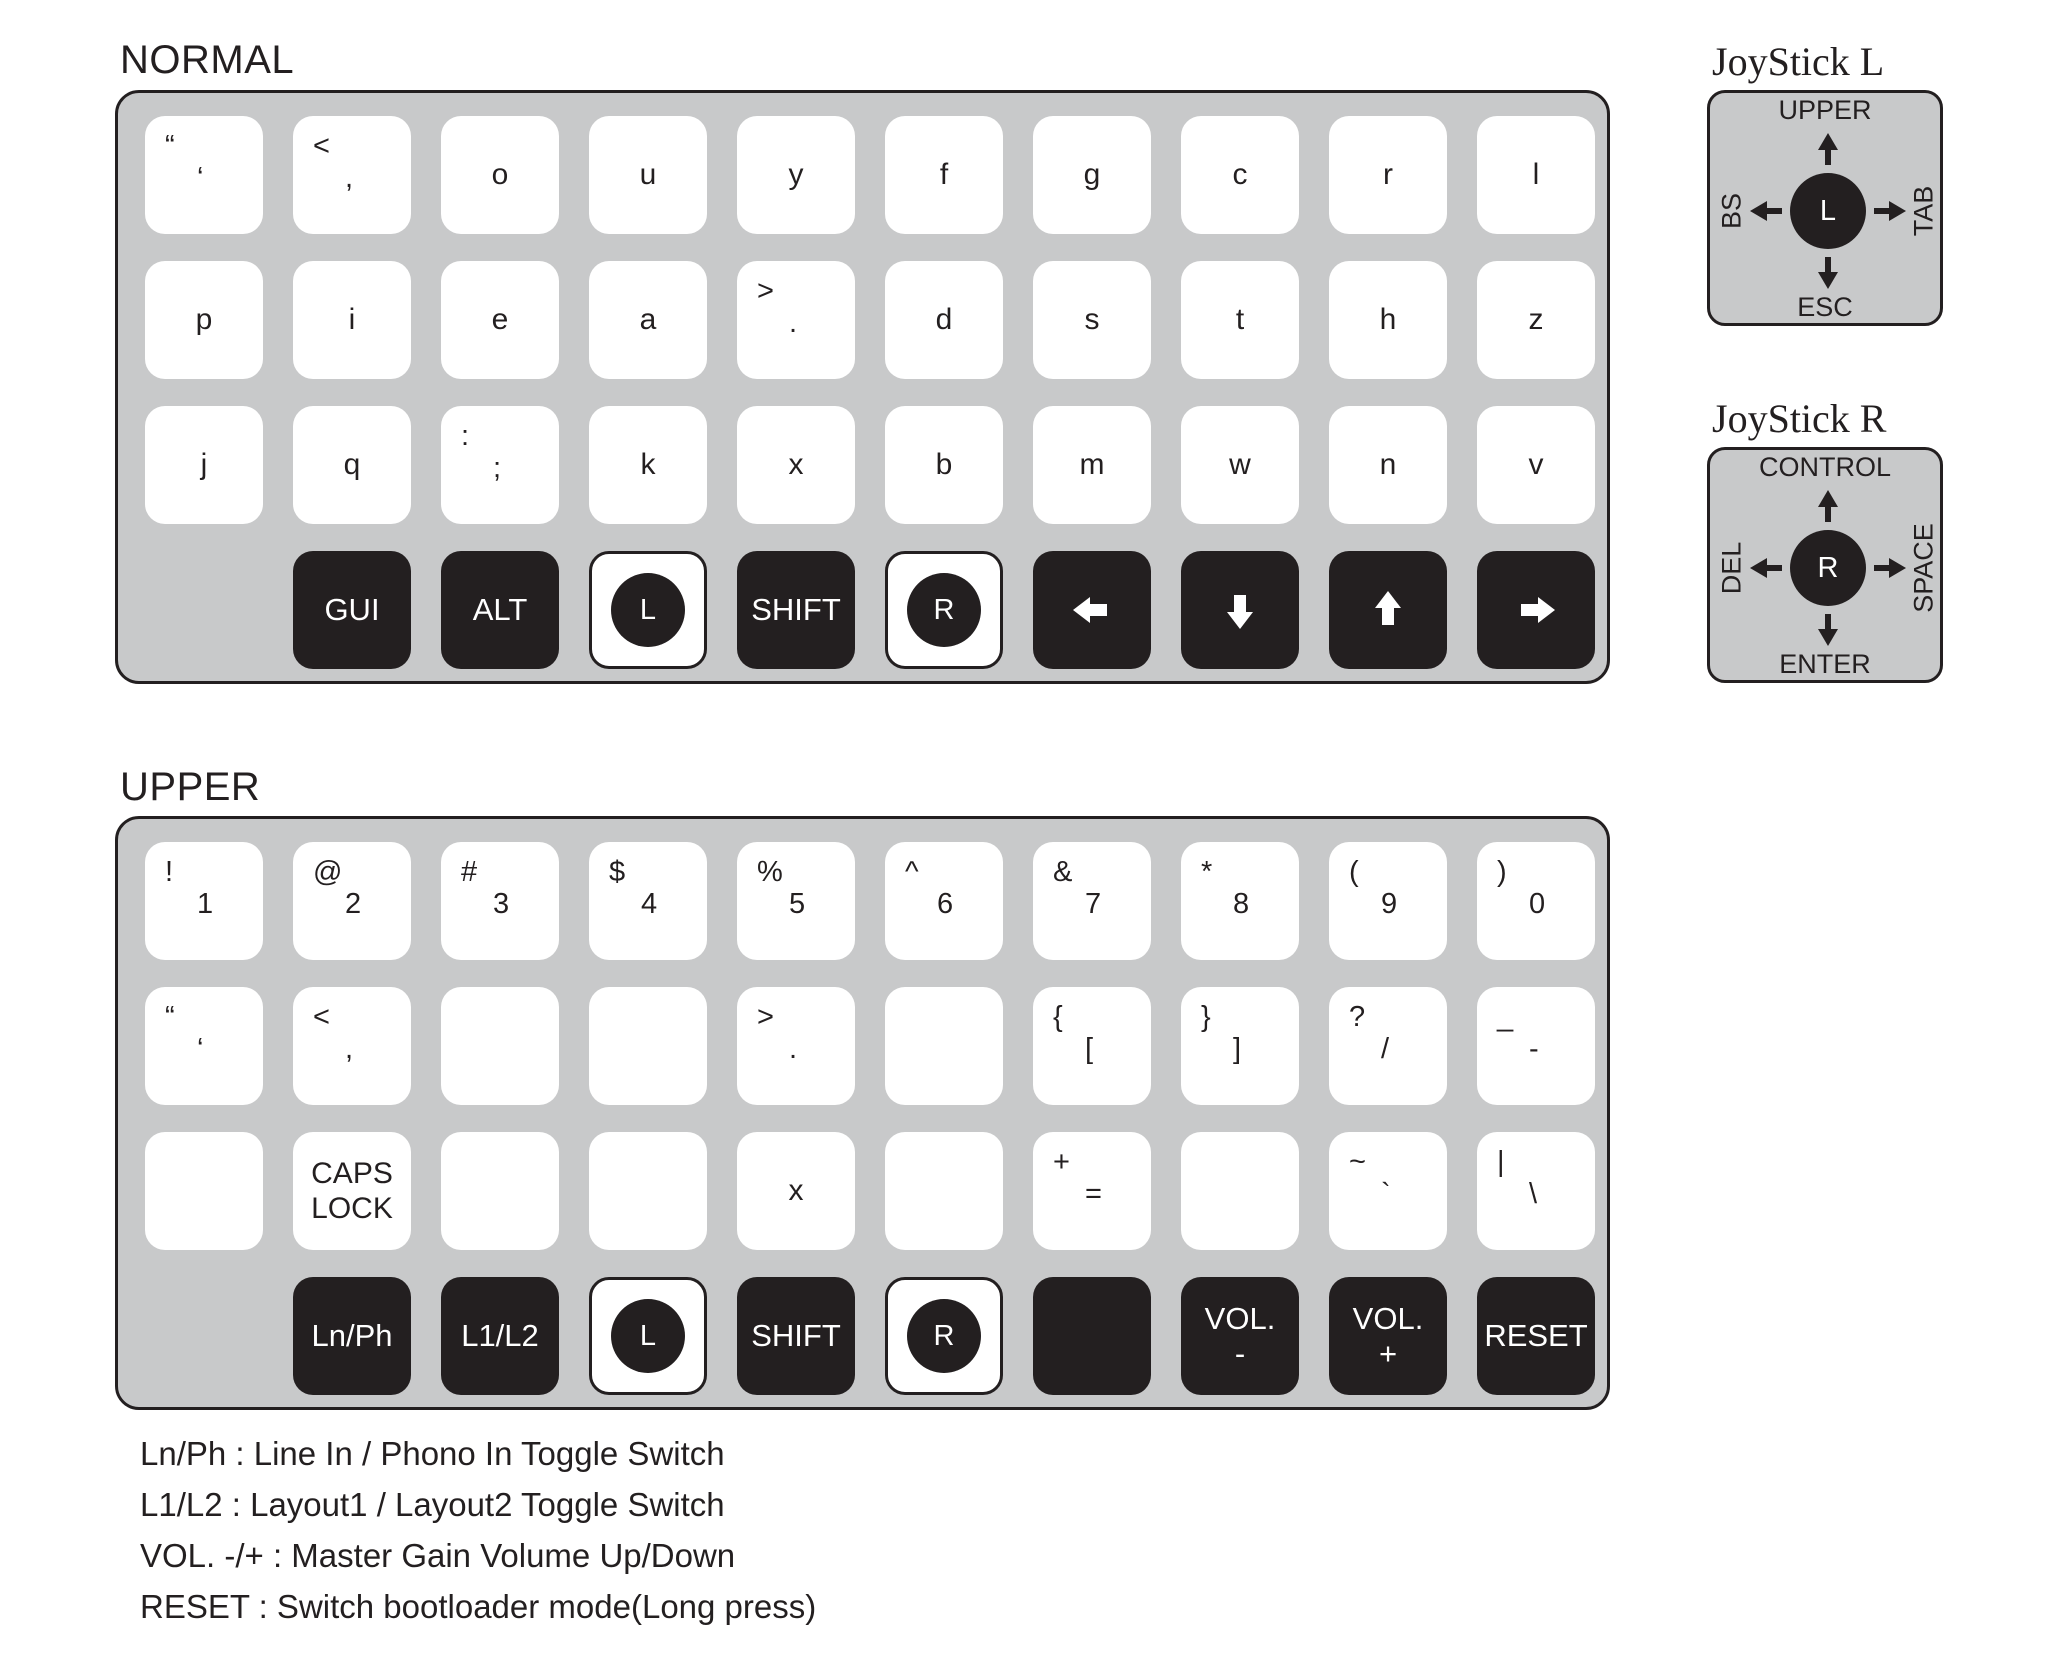 Image resolution: width=2048 pixels, height=1656 pixels. Describe the element at coordinates (1825, 208) in the screenshot. I see `joystick-l-panel: L UPPER ESC BS TAB` at that location.